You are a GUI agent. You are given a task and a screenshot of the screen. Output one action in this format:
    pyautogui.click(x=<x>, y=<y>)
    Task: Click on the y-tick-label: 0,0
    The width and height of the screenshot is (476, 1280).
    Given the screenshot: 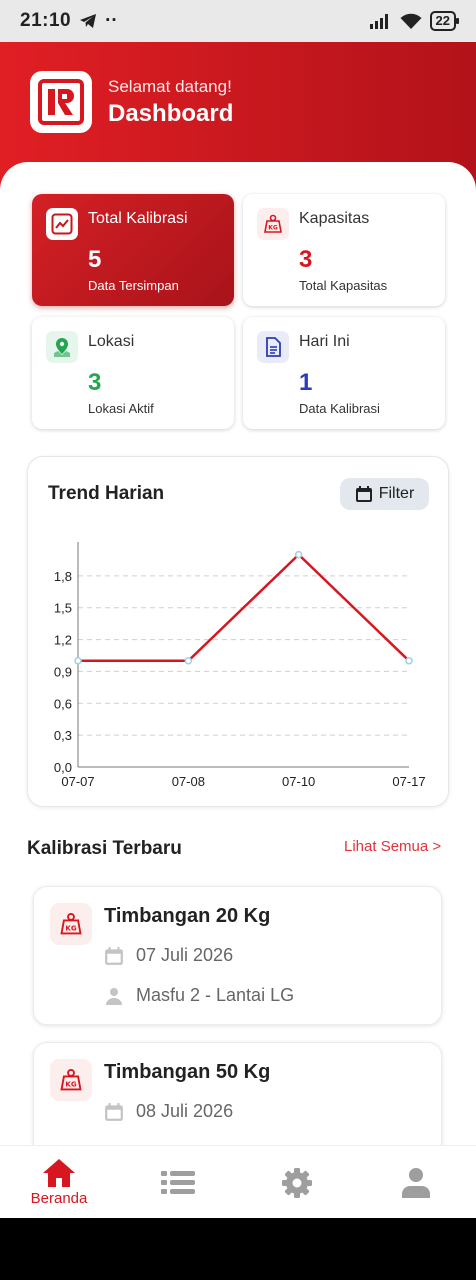 What is the action you would take?
    pyautogui.click(x=63, y=767)
    